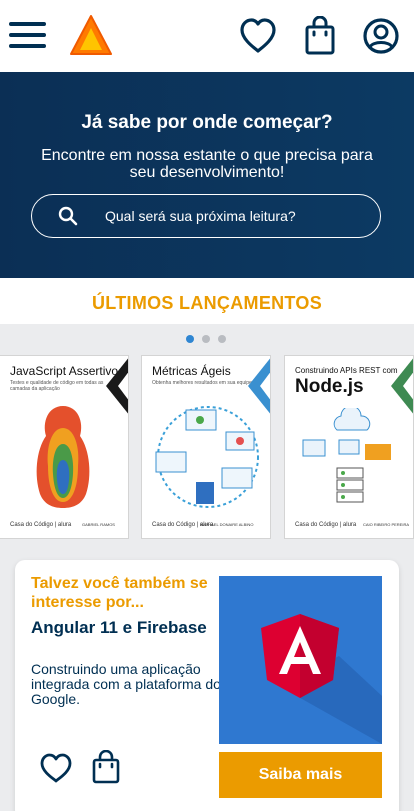 The image size is (414, 811). What do you see at coordinates (68, 216) in the screenshot?
I see `search-icon` at bounding box center [68, 216].